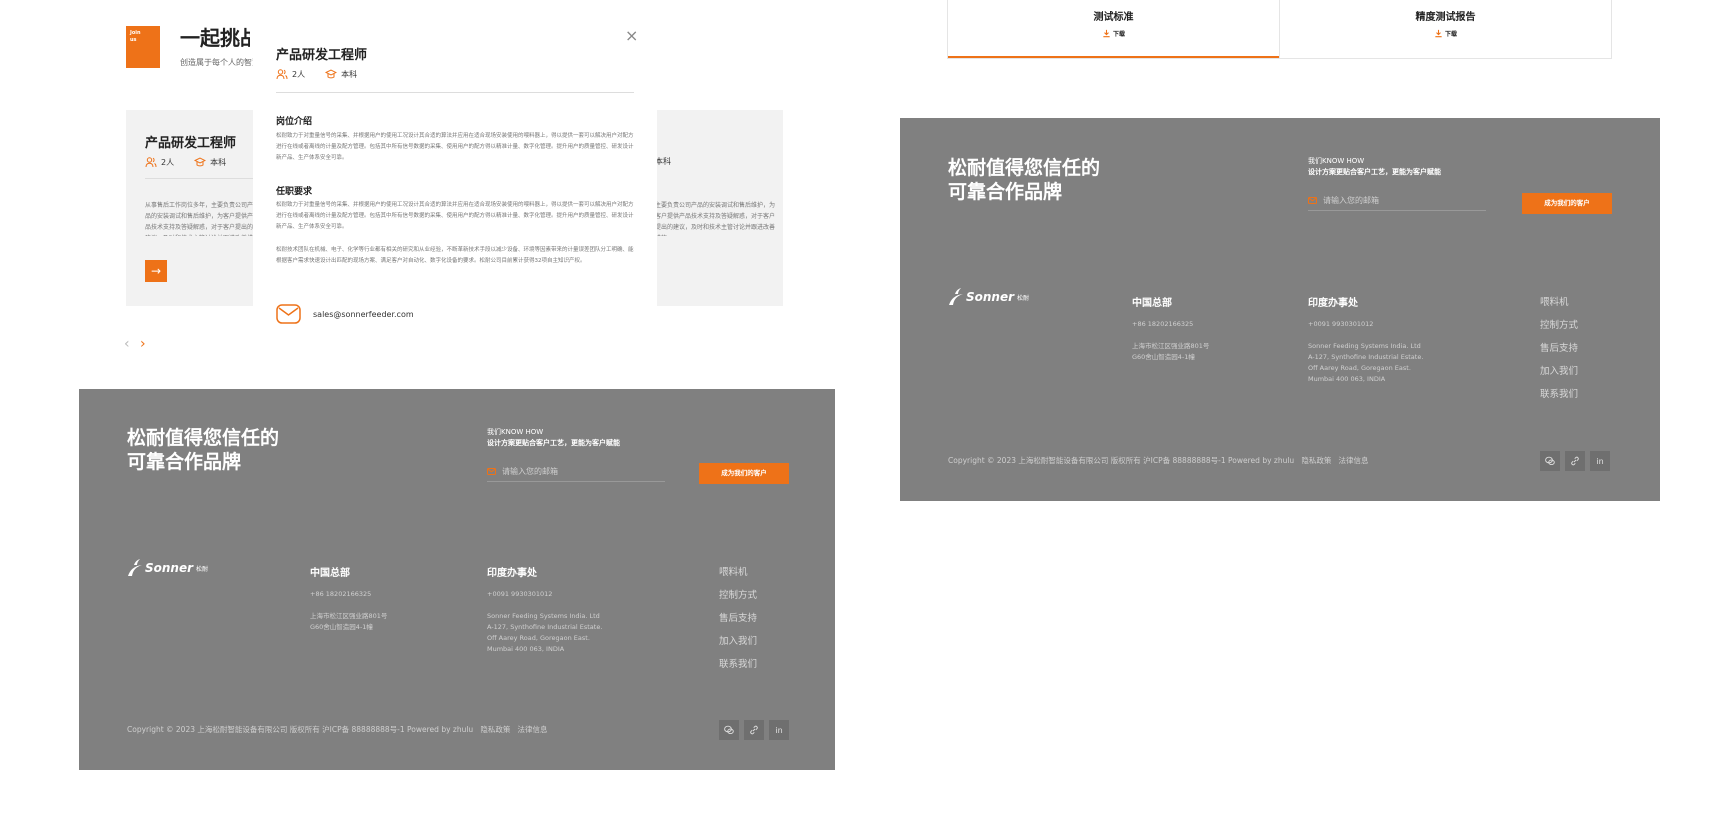  Describe the element at coordinates (553, 443) in the screenshot. I see `knowhow-line-2: 设计方案更贴合客户工艺，更能为客户赋能` at that location.